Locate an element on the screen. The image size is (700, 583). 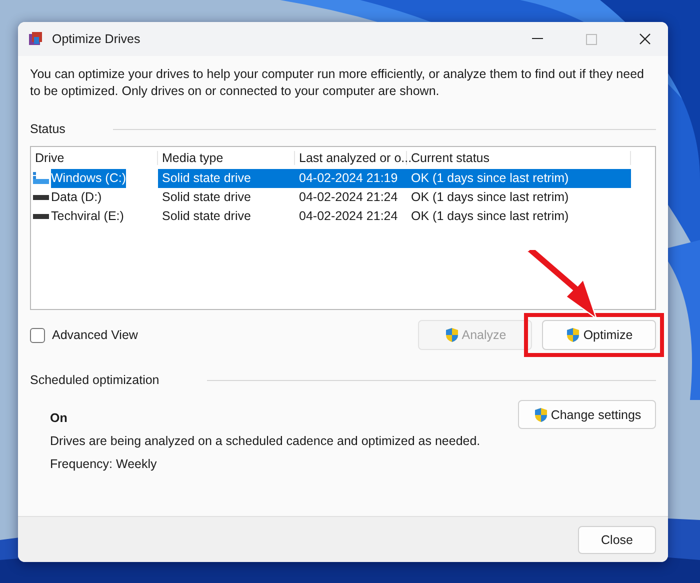
table-cell: Solid state drive is located at coordinates (226, 178).